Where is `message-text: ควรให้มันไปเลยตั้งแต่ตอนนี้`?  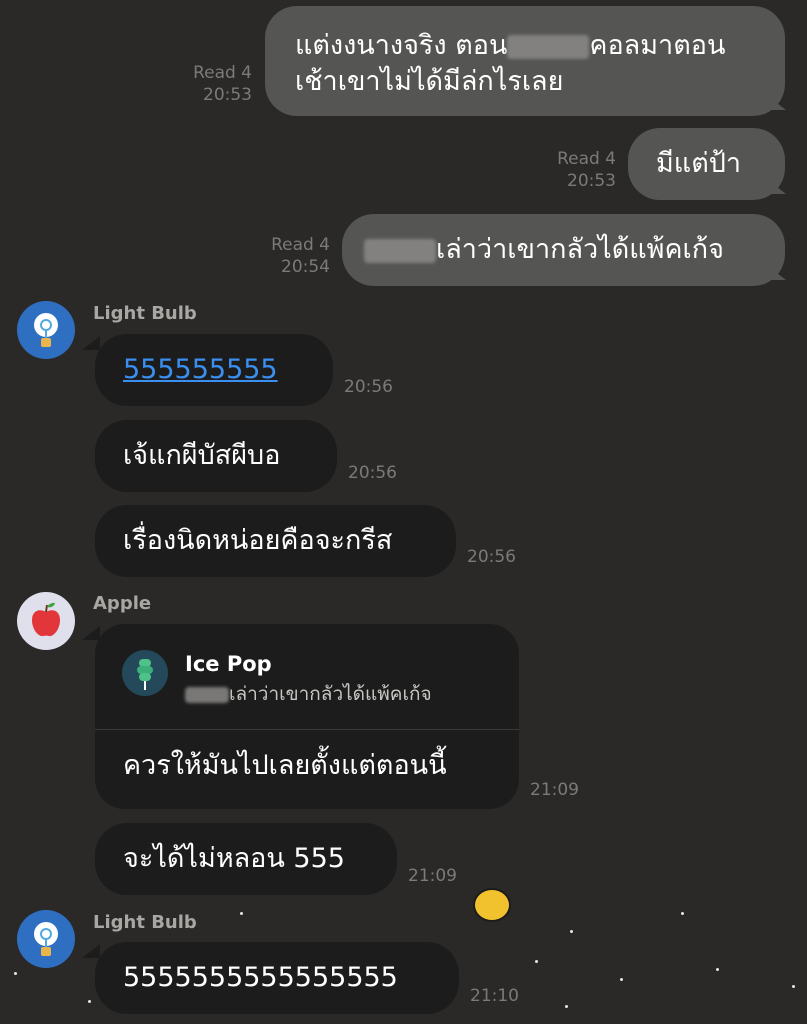
message-text: ควรให้มันไปเลยตั้งแต่ตอนนี้ is located at coordinates (285, 765).